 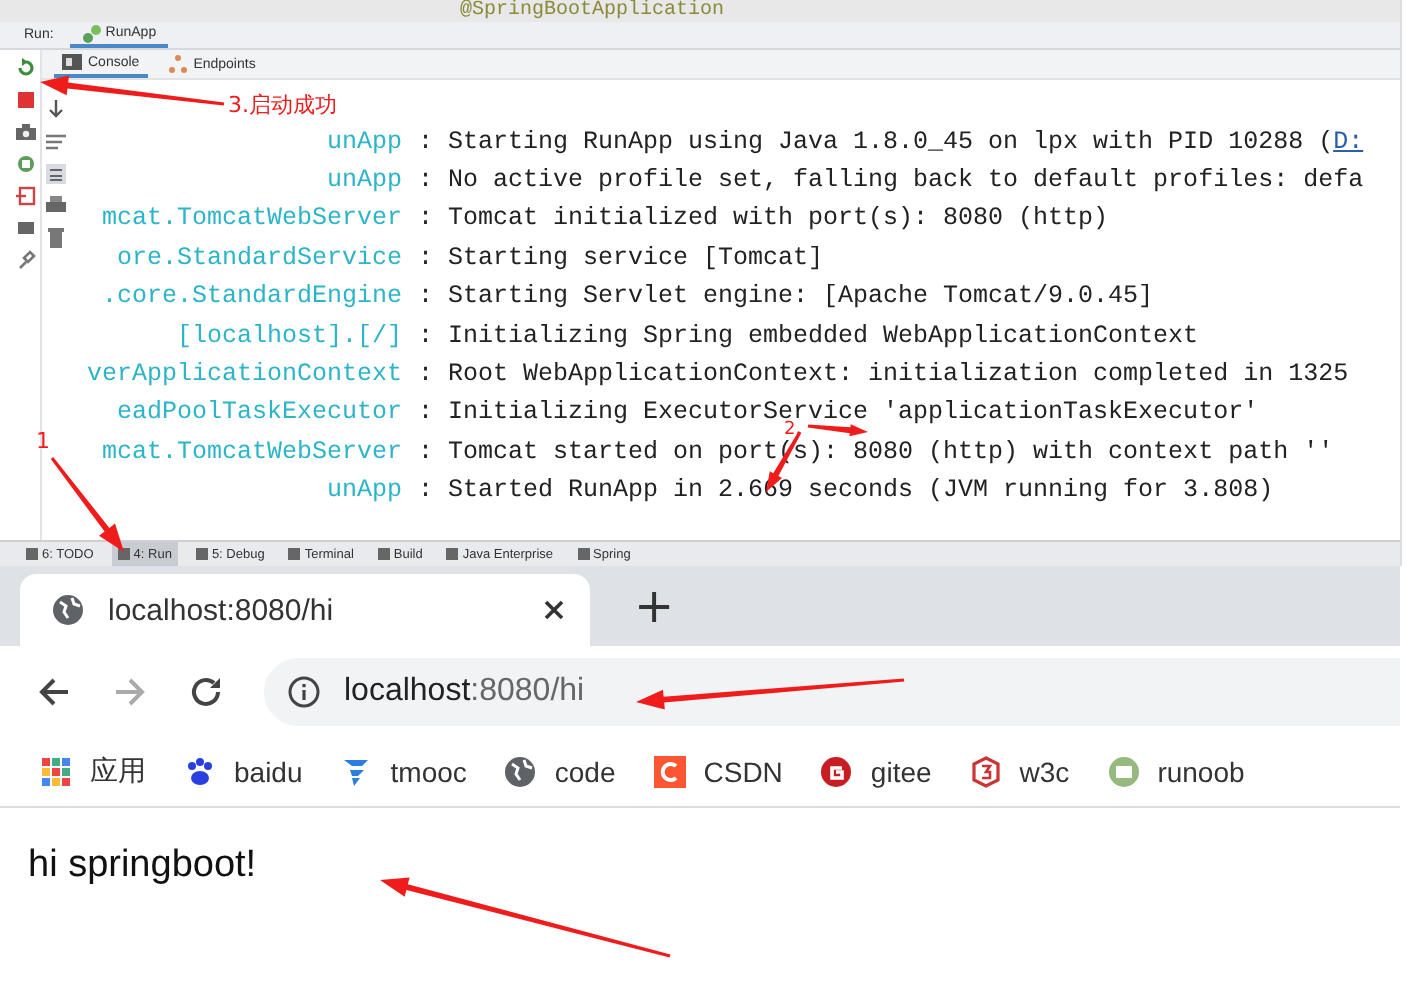 I want to click on exit-icon, so click(x=26, y=196).